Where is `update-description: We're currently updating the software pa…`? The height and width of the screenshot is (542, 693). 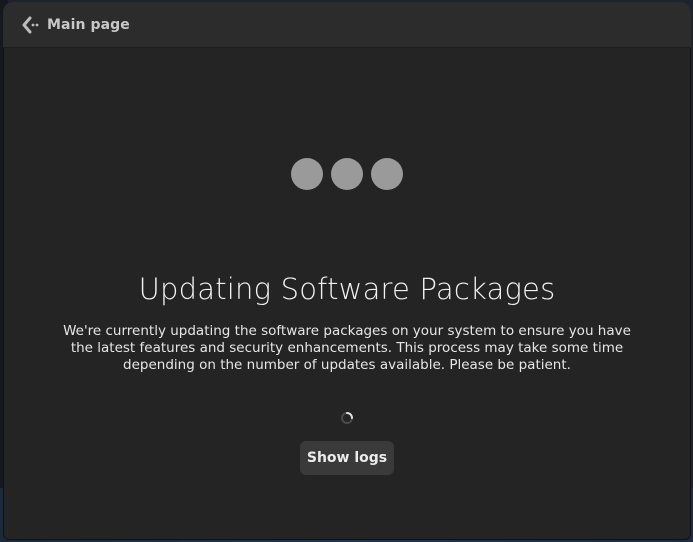 update-description: We're currently updating the software pa… is located at coordinates (347, 348).